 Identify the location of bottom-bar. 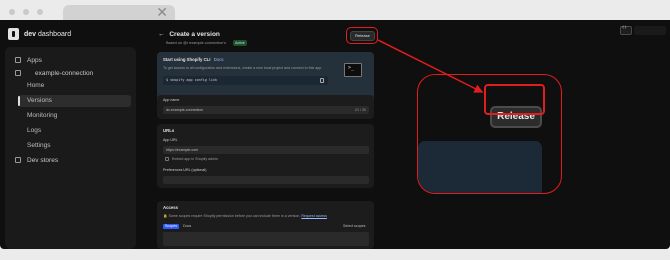
(335, 254).